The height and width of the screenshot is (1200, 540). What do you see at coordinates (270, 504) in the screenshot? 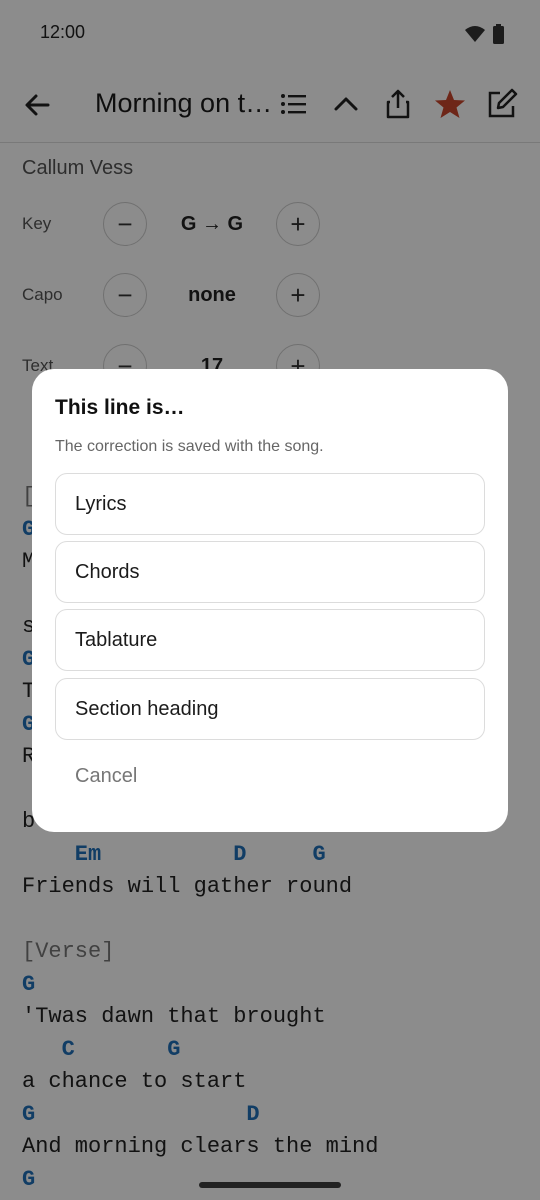
I see `option-lyrics-button: Lyrics` at bounding box center [270, 504].